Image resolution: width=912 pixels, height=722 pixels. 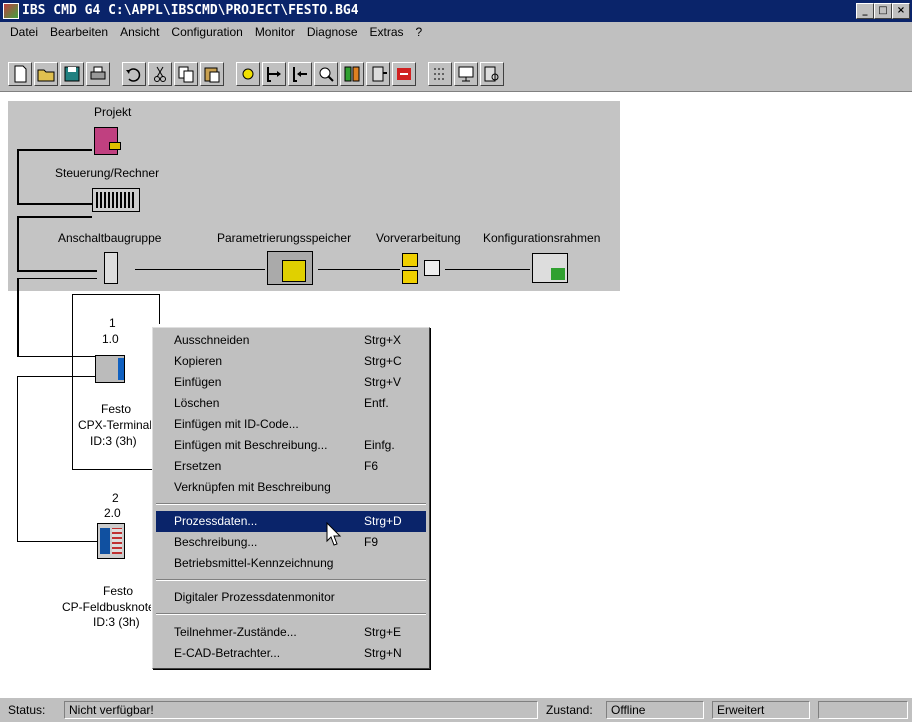 I want to click on menu-item-label: Ausschneiden, so click(x=212, y=340).